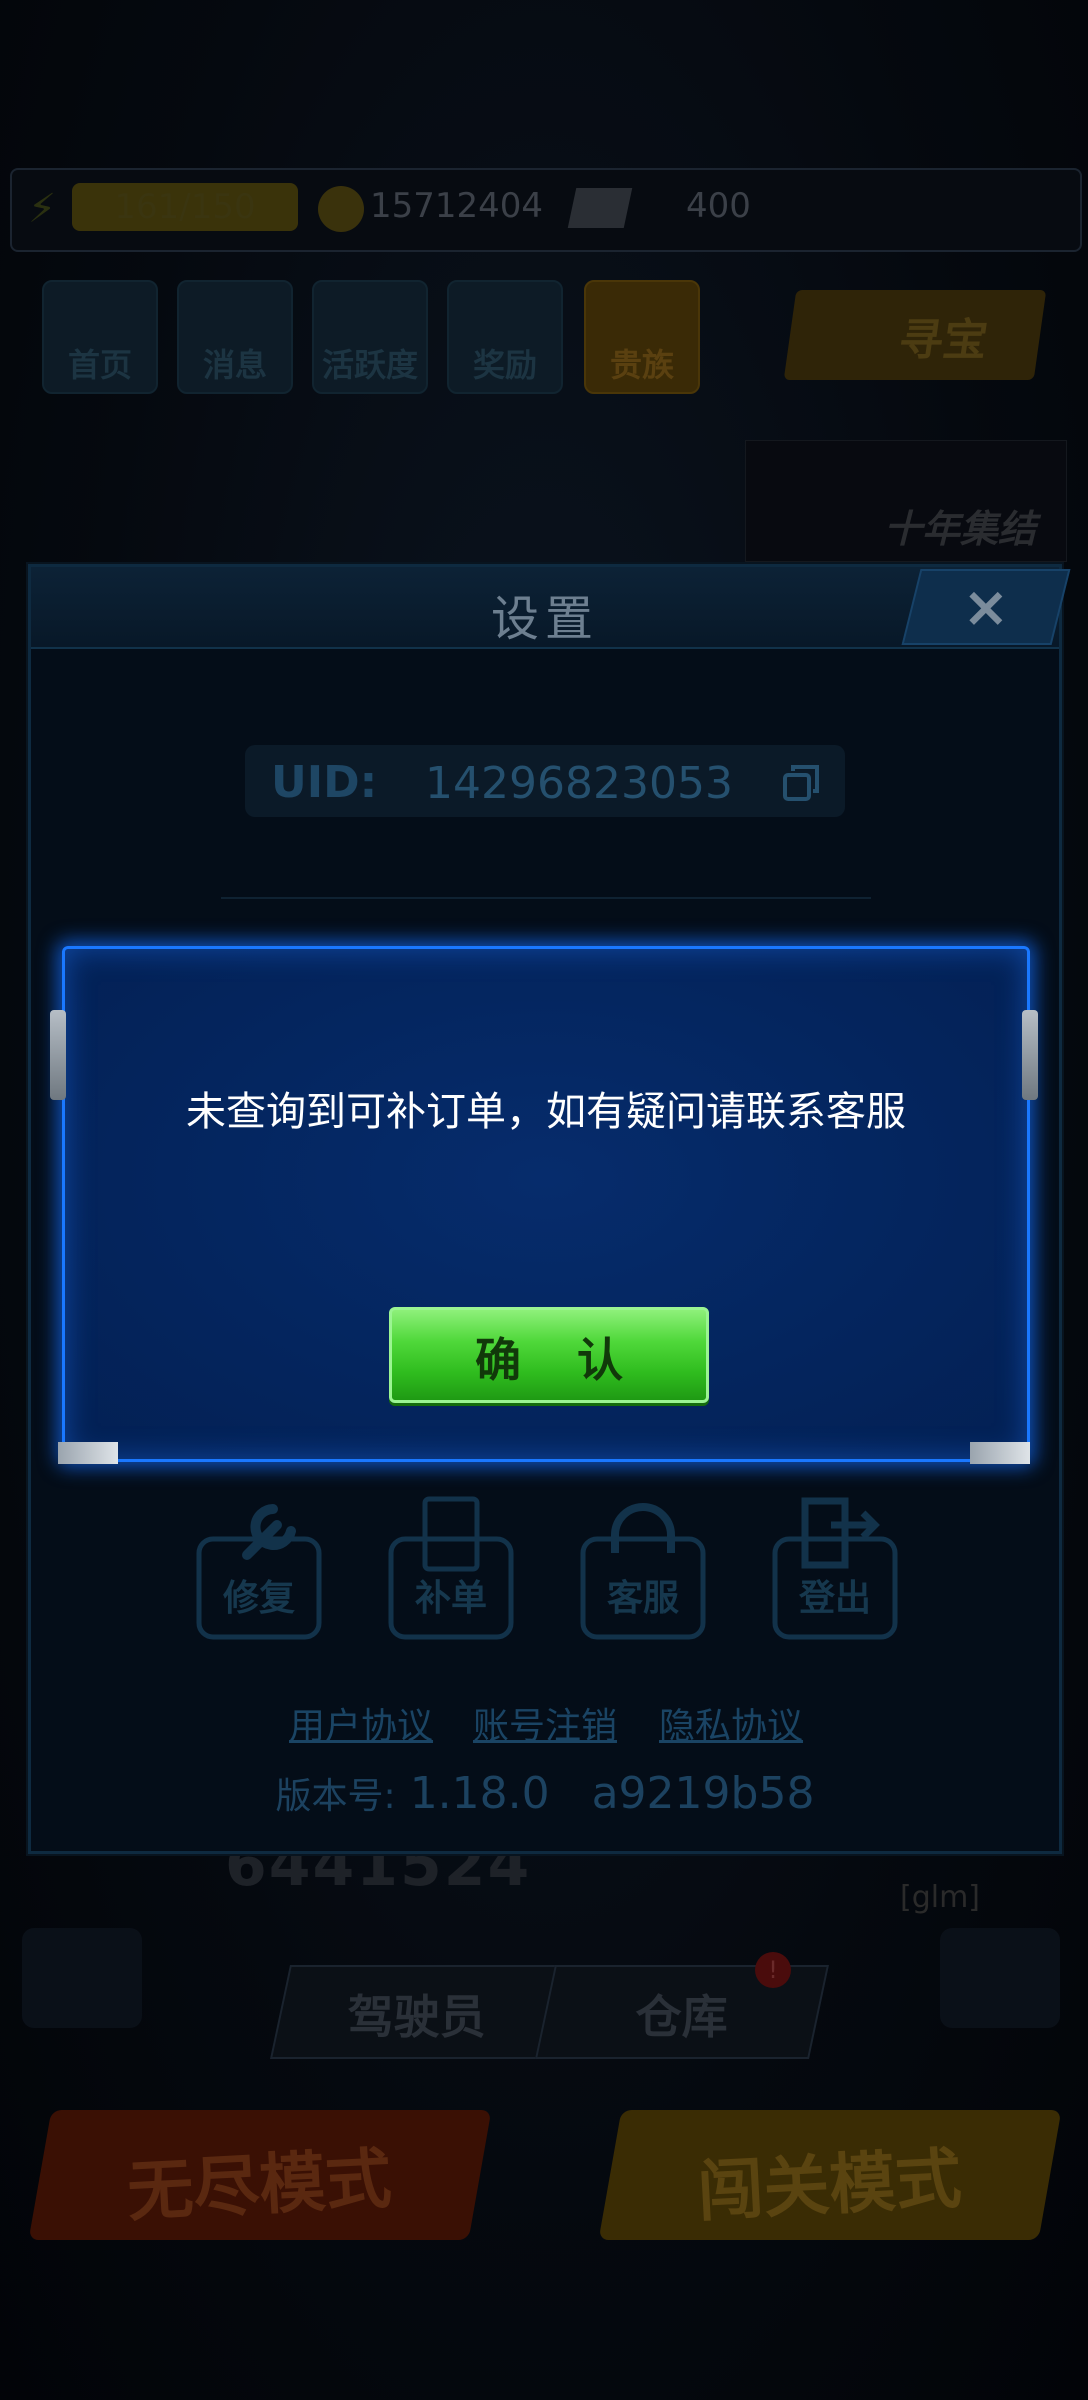 This screenshot has height=2400, width=1088. Describe the element at coordinates (546, 898) in the screenshot. I see `divider` at that location.